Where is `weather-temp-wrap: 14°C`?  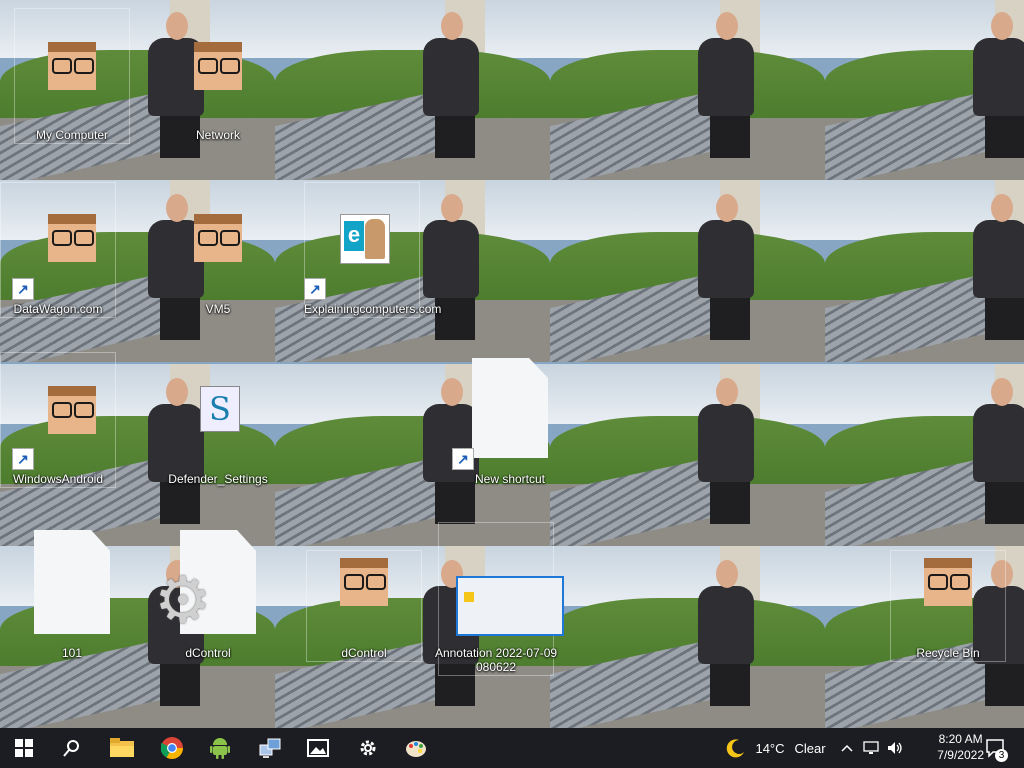 weather-temp-wrap: 14°C is located at coordinates (770, 748).